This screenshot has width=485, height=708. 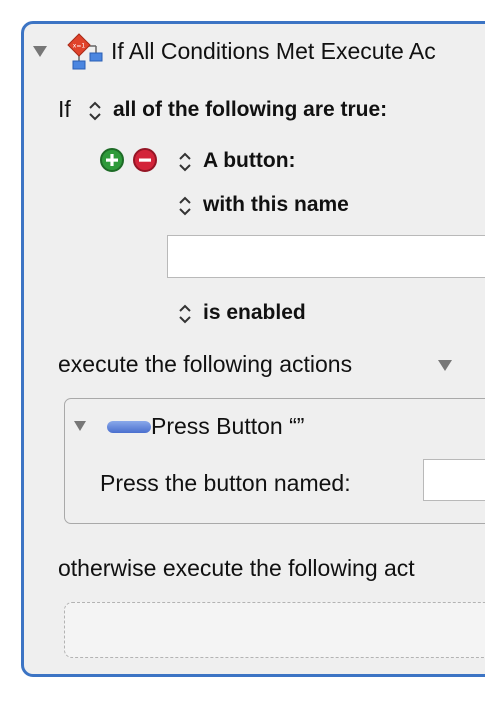 I want to click on condition-type-selector: A button:, so click(x=237, y=164).